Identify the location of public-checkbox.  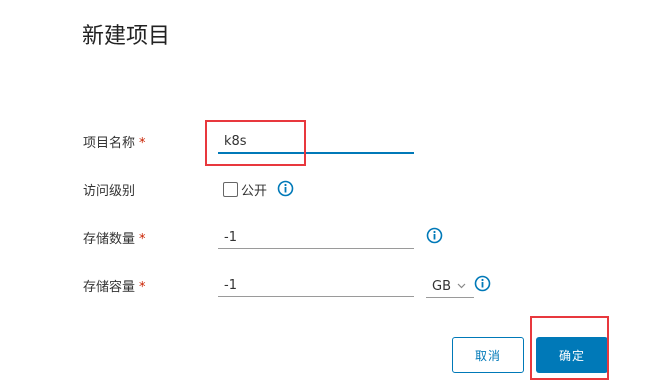
(230, 189).